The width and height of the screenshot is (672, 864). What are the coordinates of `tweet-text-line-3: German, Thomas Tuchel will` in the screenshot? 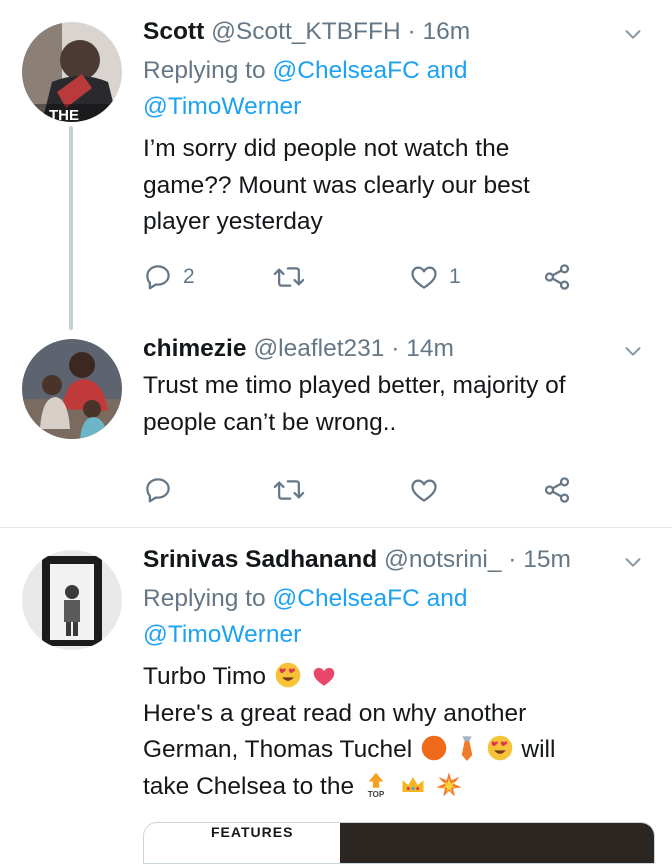 It's located at (392, 750).